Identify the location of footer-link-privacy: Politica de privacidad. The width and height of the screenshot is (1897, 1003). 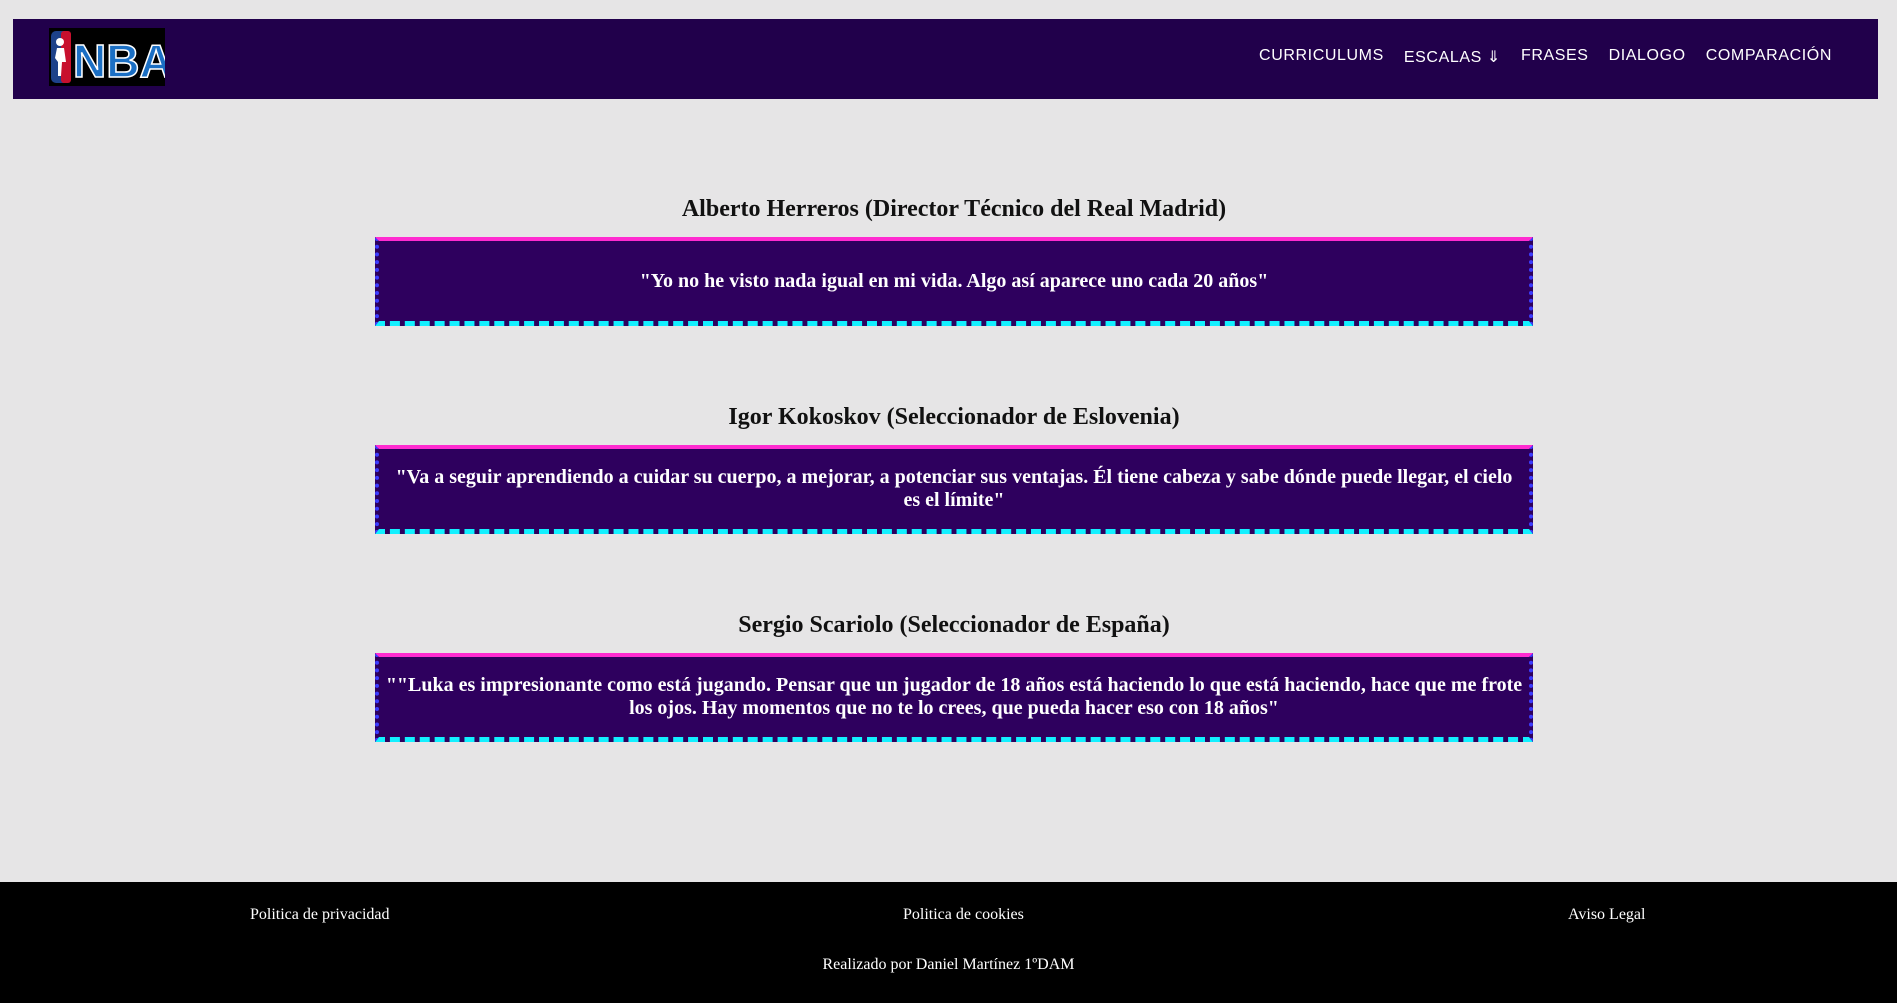
(320, 915).